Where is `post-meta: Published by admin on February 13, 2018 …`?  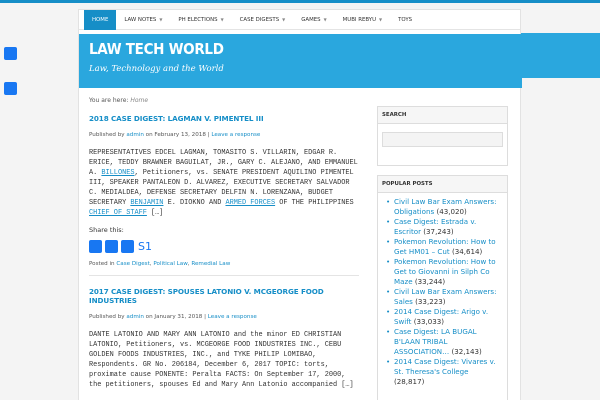 post-meta: Published by admin on February 13, 2018 … is located at coordinates (224, 135).